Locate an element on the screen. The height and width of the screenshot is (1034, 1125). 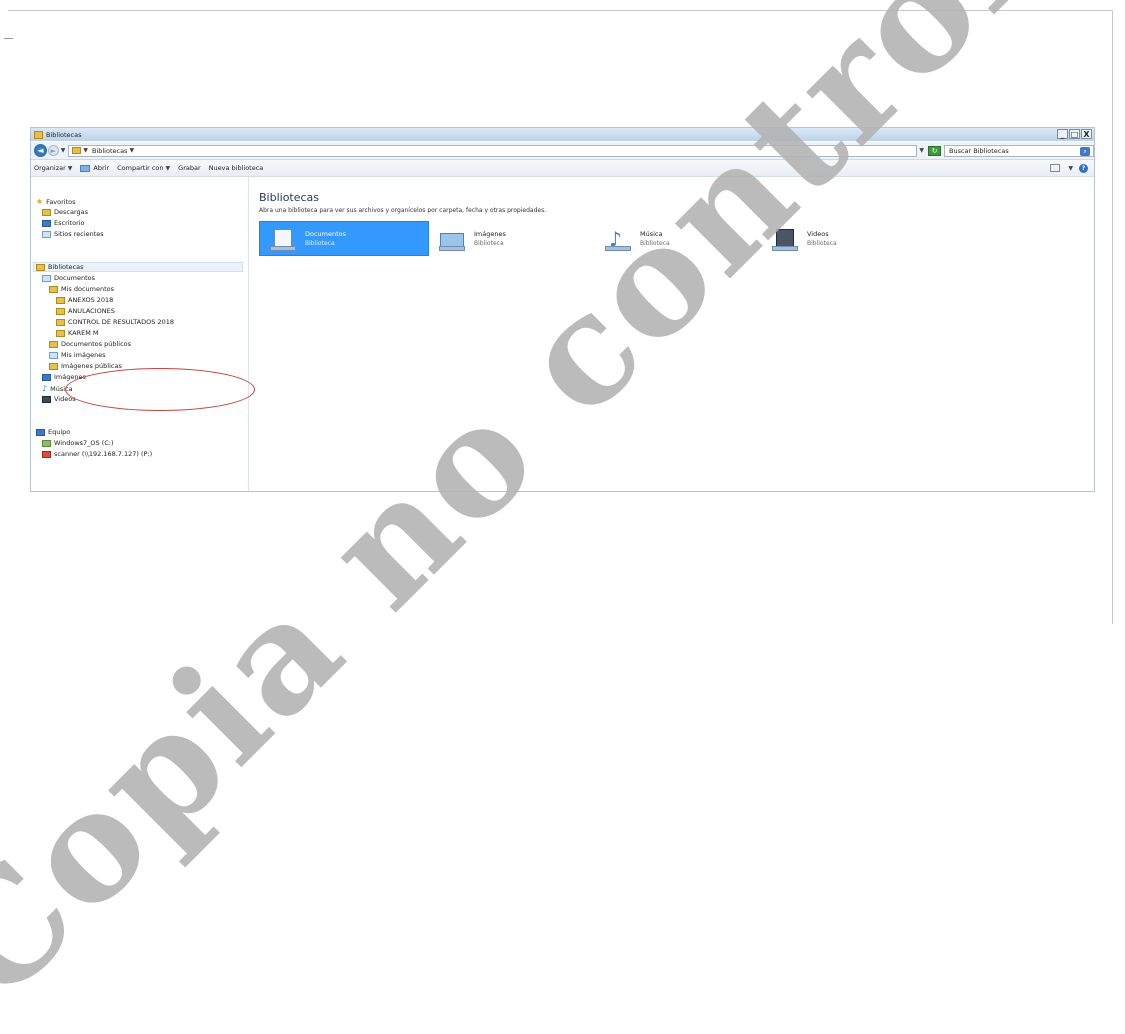
window-title: Bibliotecas is located at coordinates (64, 134).